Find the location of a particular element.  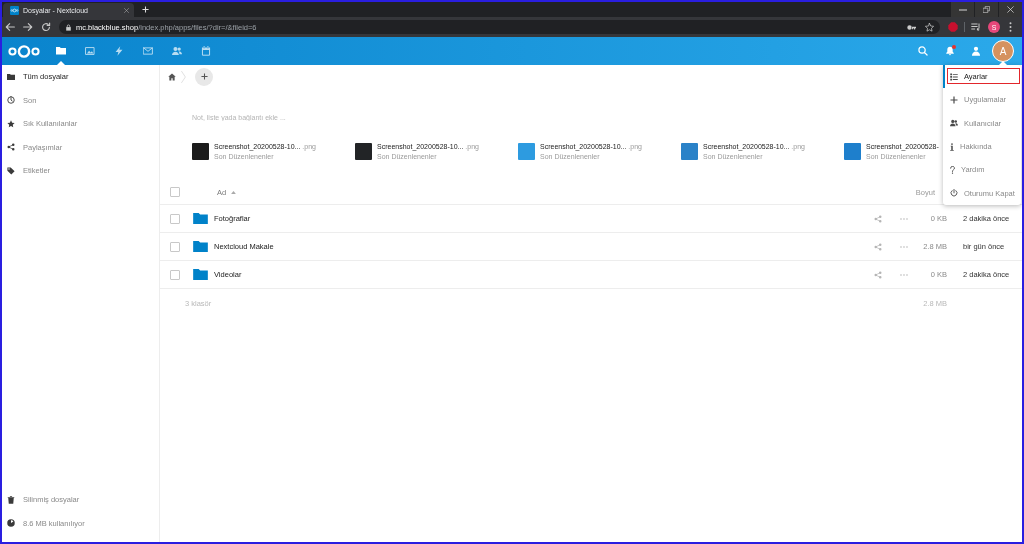

back-arrow-icon is located at coordinates (10, 27).